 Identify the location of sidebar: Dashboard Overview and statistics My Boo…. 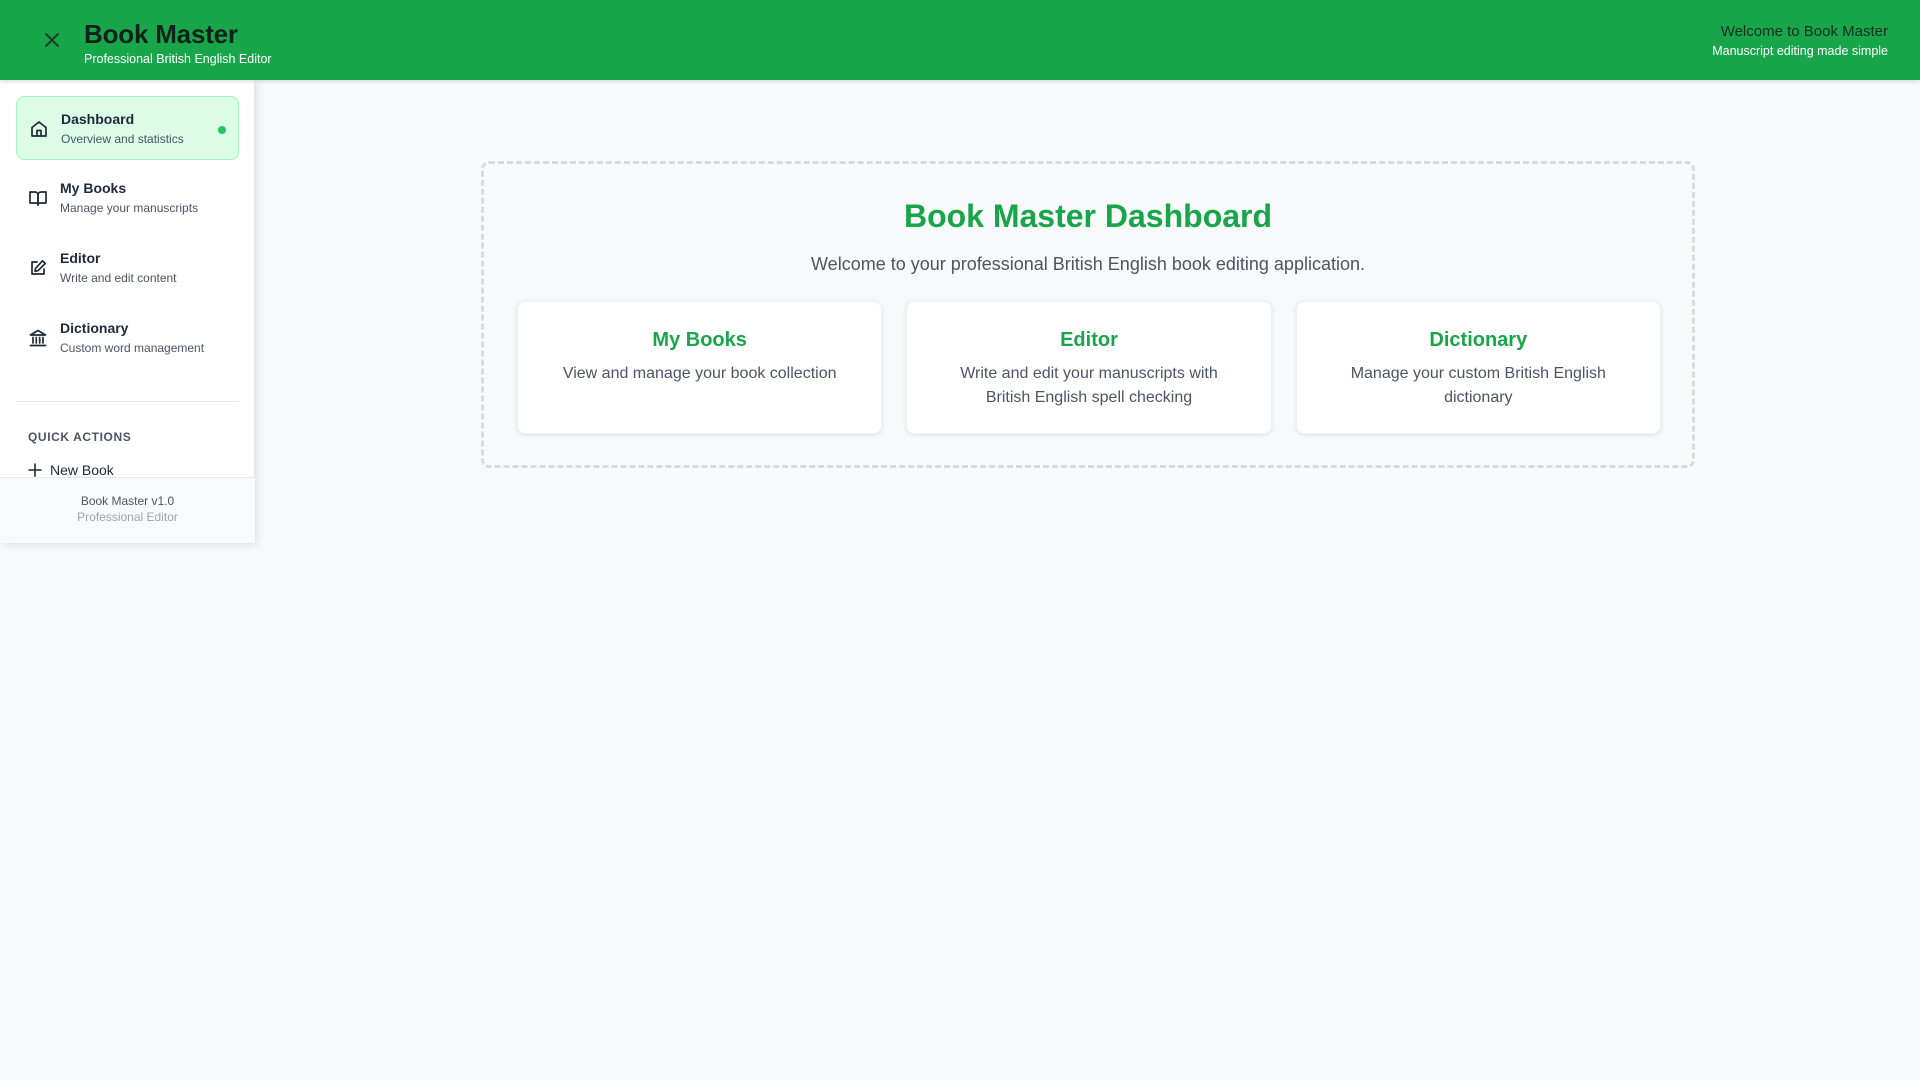
(127, 311).